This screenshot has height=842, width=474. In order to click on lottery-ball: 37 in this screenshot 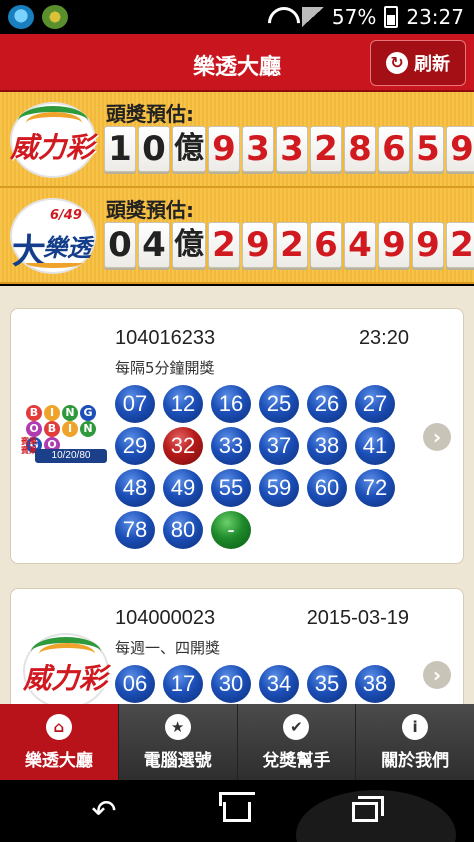, I will do `click(279, 446)`.